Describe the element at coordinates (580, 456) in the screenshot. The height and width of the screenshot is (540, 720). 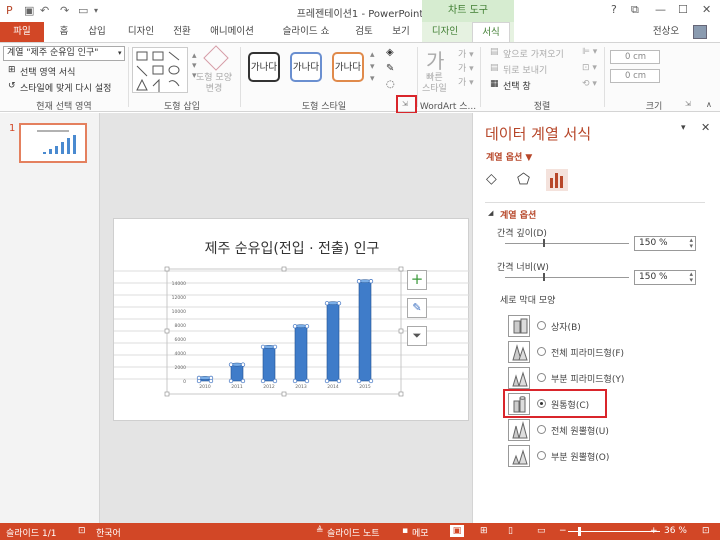
I see `shape-option-partial-cone: 부분 원뿔형(O)` at that location.